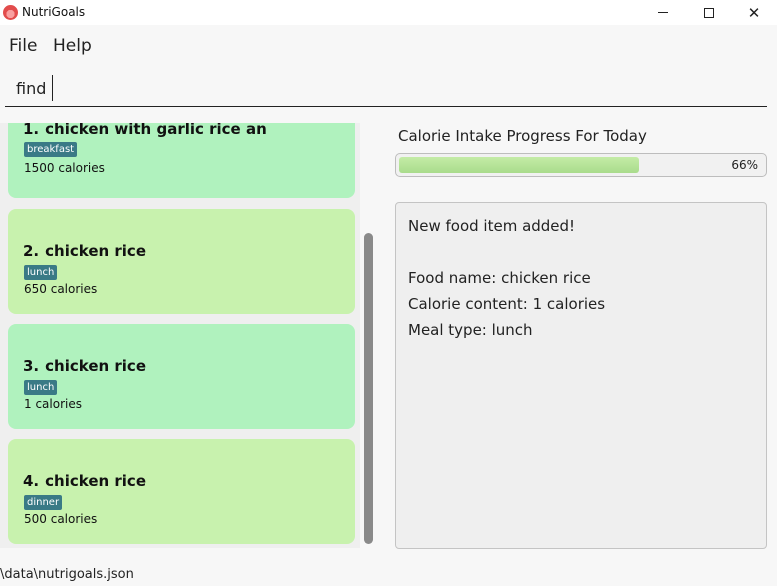 The width and height of the screenshot is (777, 586). I want to click on progress-fill, so click(519, 165).